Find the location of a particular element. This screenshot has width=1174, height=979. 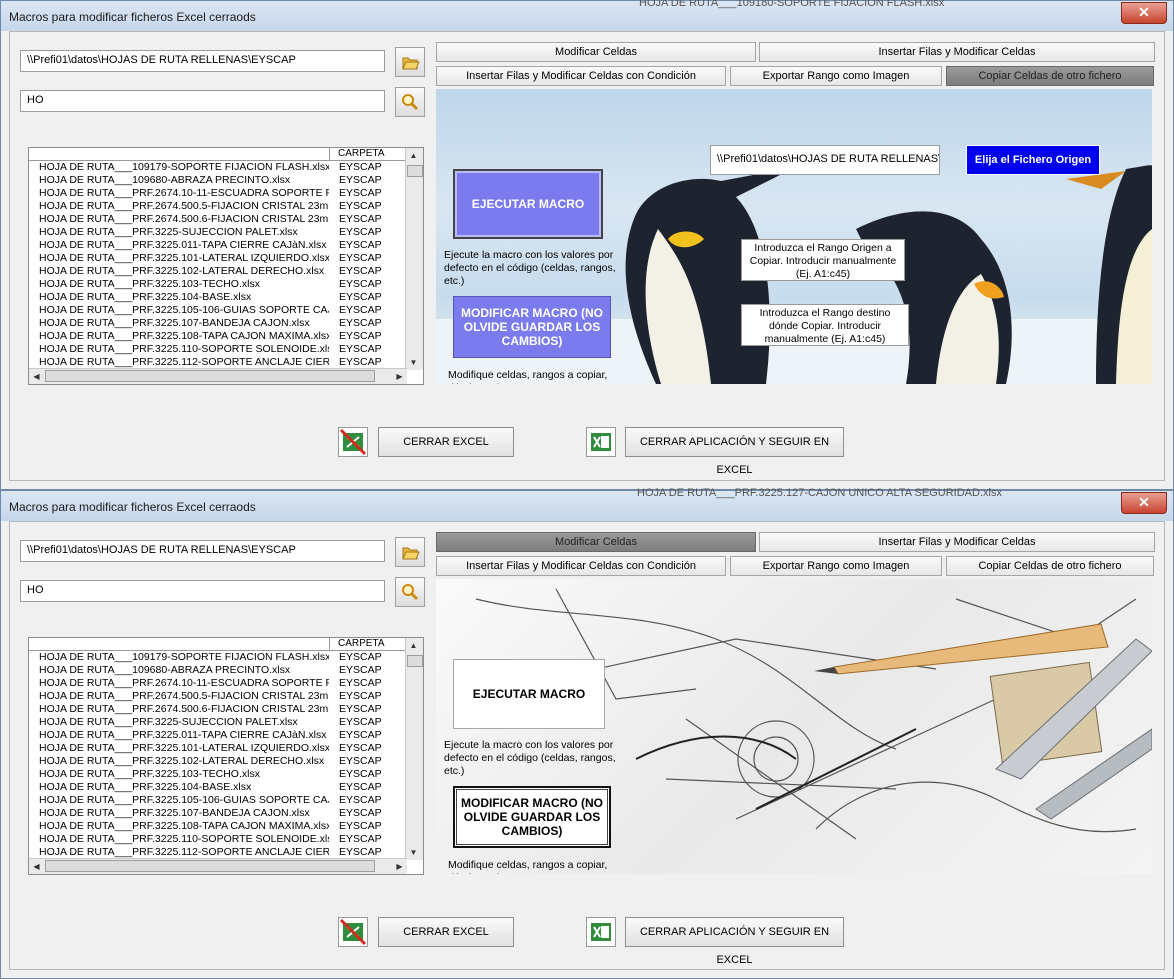

choose-origin-file-button: Elija el Fichero Origen is located at coordinates (1033, 160).